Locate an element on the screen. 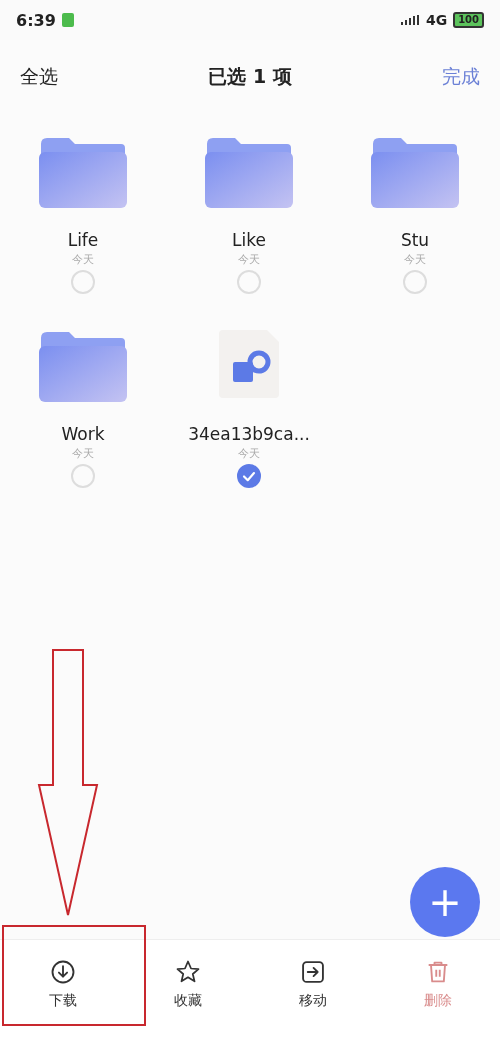 The height and width of the screenshot is (1042, 500). selection-checkbox is located at coordinates (249, 476).